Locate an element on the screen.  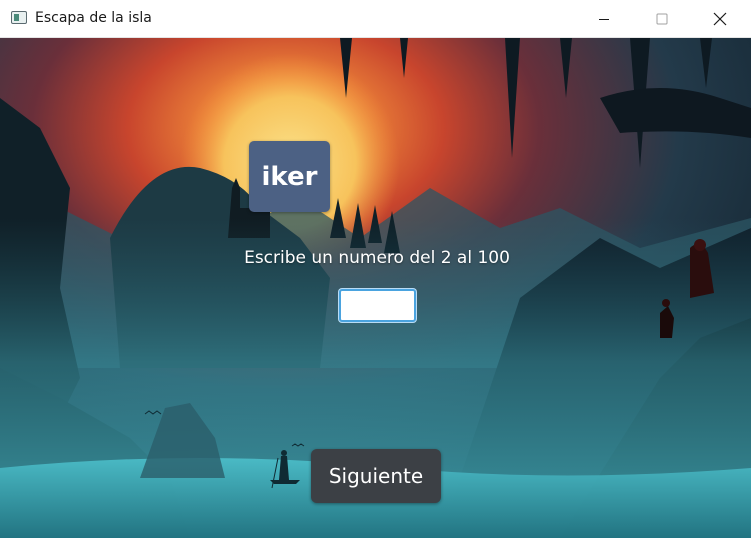
next-button: Siguiente is located at coordinates (376, 476).